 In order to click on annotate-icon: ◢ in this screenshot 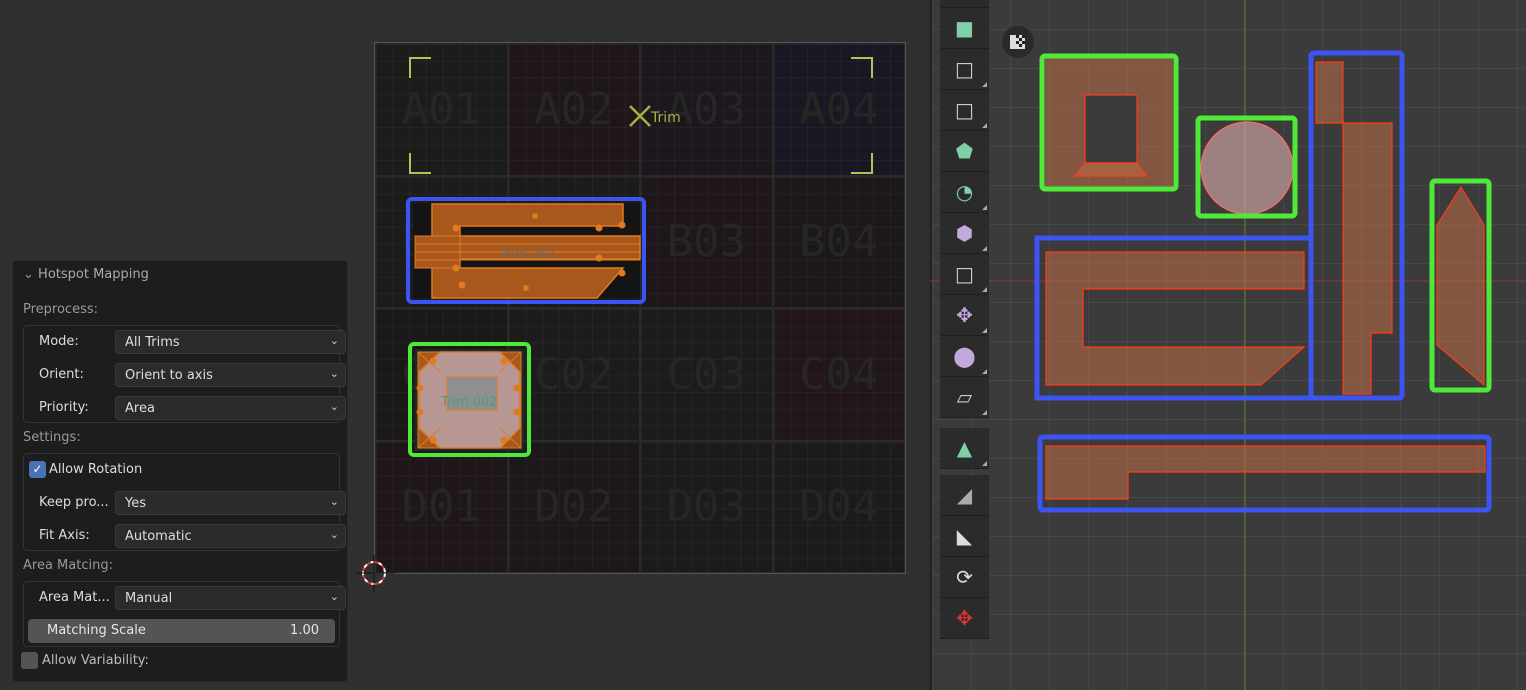, I will do `click(964, 495)`.